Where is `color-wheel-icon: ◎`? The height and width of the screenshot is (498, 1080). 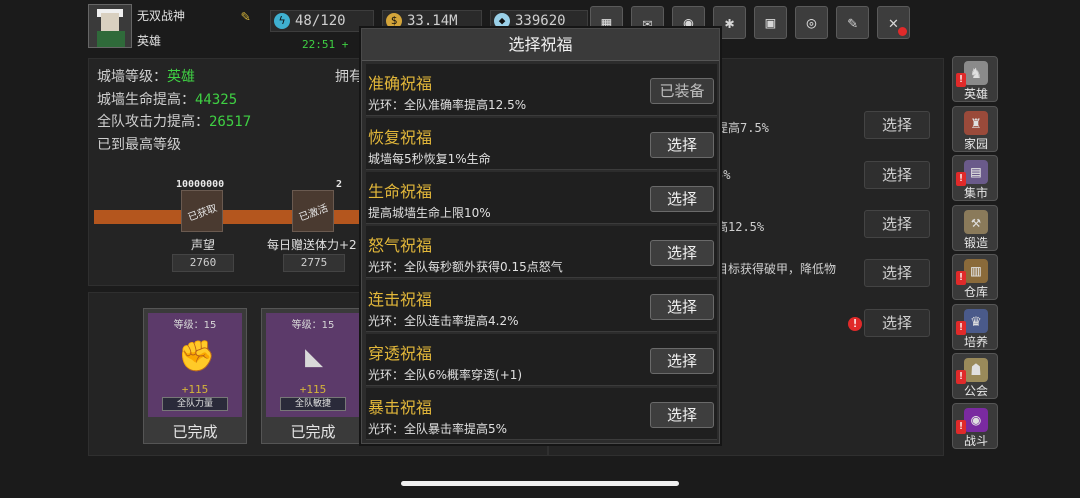
color-wheel-icon: ◎ is located at coordinates (811, 22).